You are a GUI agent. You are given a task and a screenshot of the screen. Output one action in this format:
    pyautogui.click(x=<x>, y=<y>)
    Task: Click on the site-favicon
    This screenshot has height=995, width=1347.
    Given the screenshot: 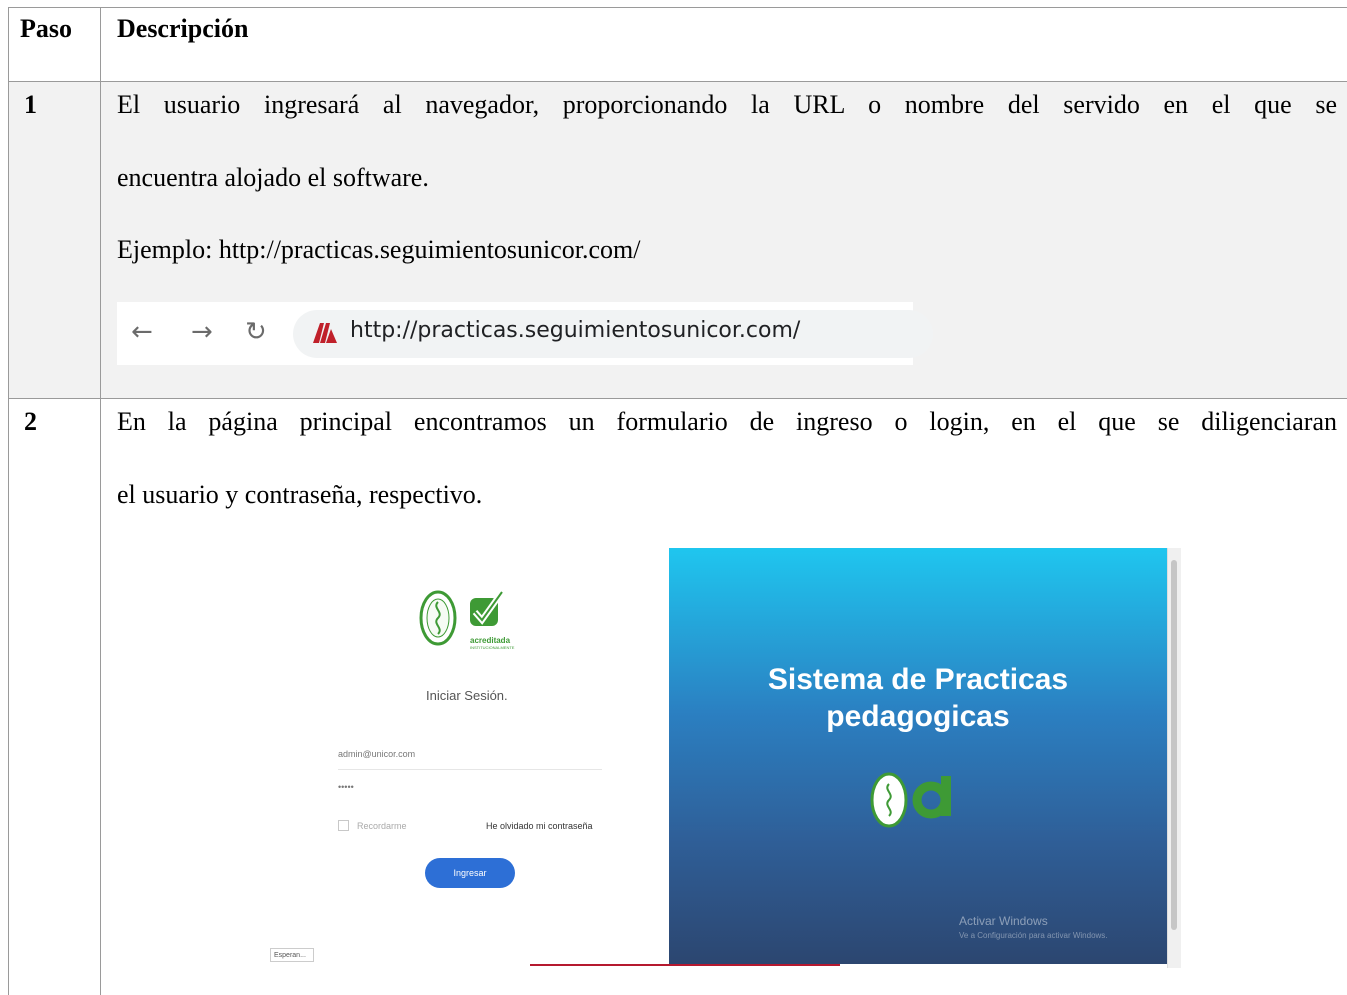 What is the action you would take?
    pyautogui.click(x=325, y=333)
    